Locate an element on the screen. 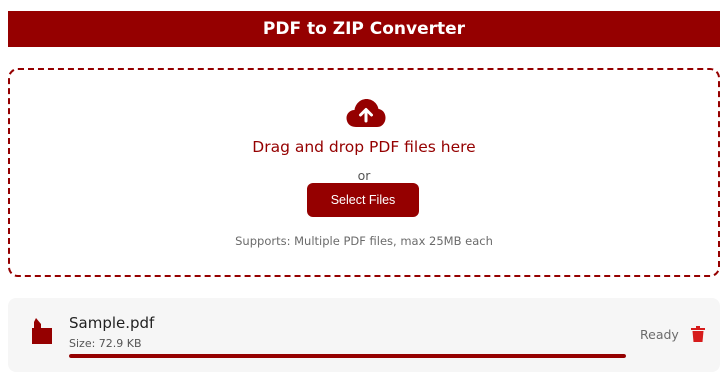 This screenshot has height=380, width=728. progress-bar-fill is located at coordinates (347, 356).